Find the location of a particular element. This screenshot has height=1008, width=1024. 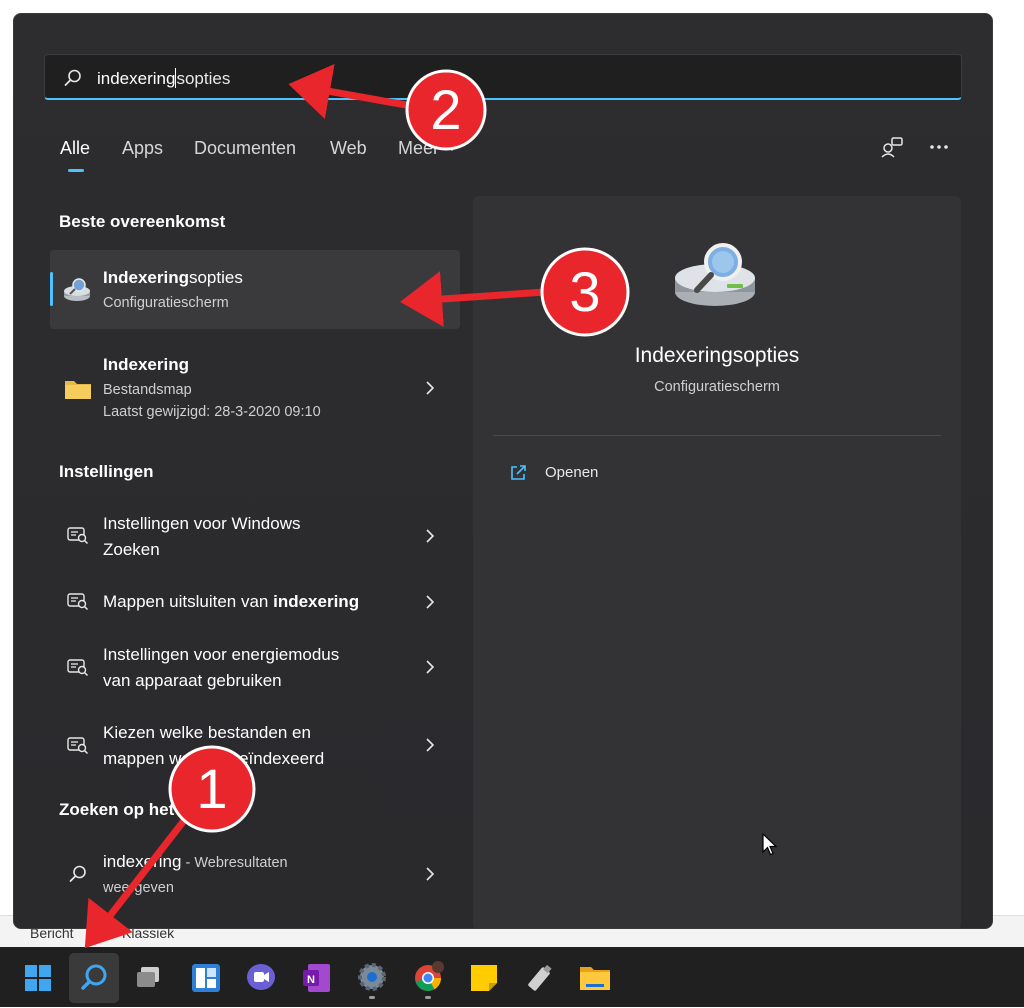

annotation-number-2: 2 is located at coordinates (446, 109).